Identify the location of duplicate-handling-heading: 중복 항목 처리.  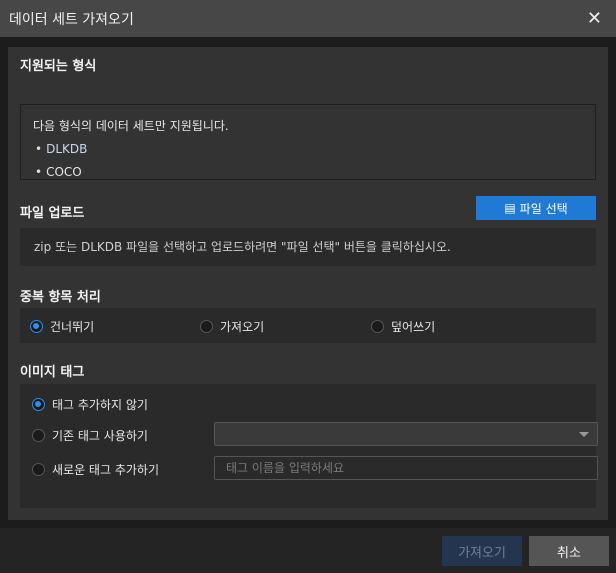
(60, 297).